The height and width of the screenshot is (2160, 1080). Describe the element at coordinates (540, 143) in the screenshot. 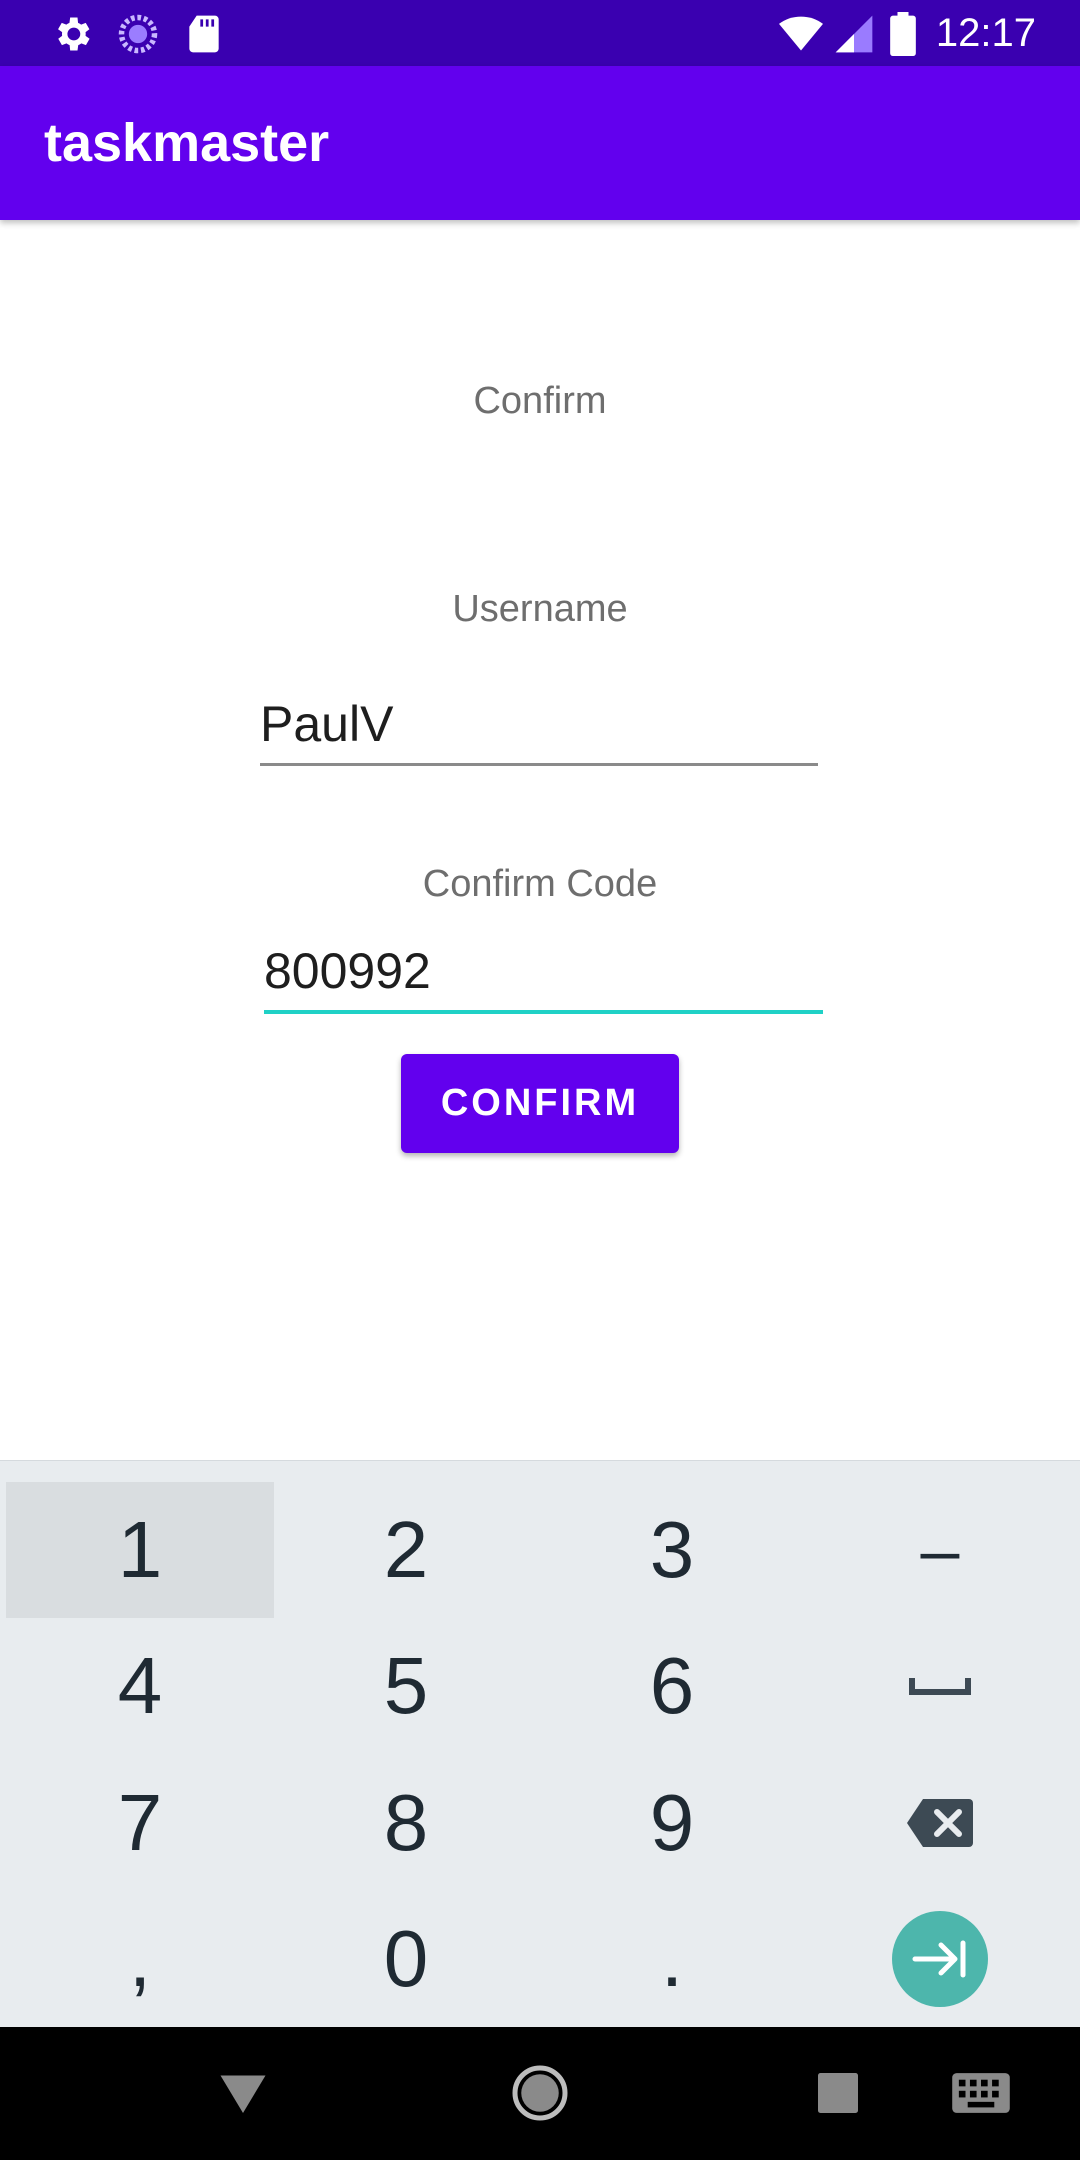

I see `app-bar: taskmaster` at that location.